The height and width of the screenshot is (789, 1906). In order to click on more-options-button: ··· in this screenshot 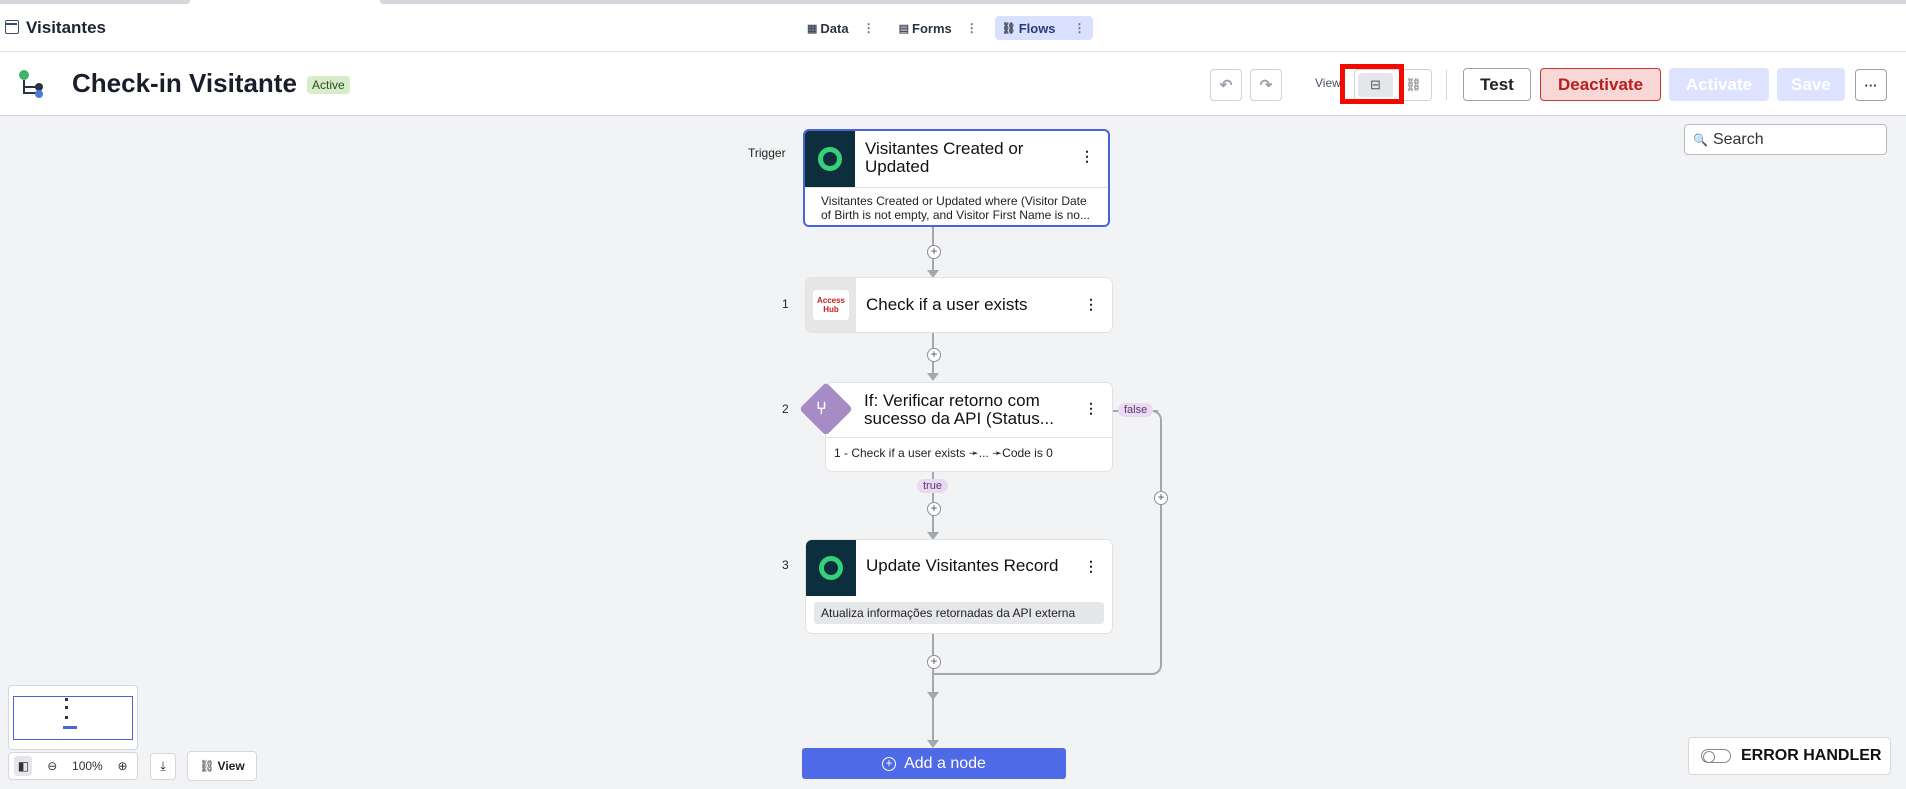, I will do `click(1871, 85)`.